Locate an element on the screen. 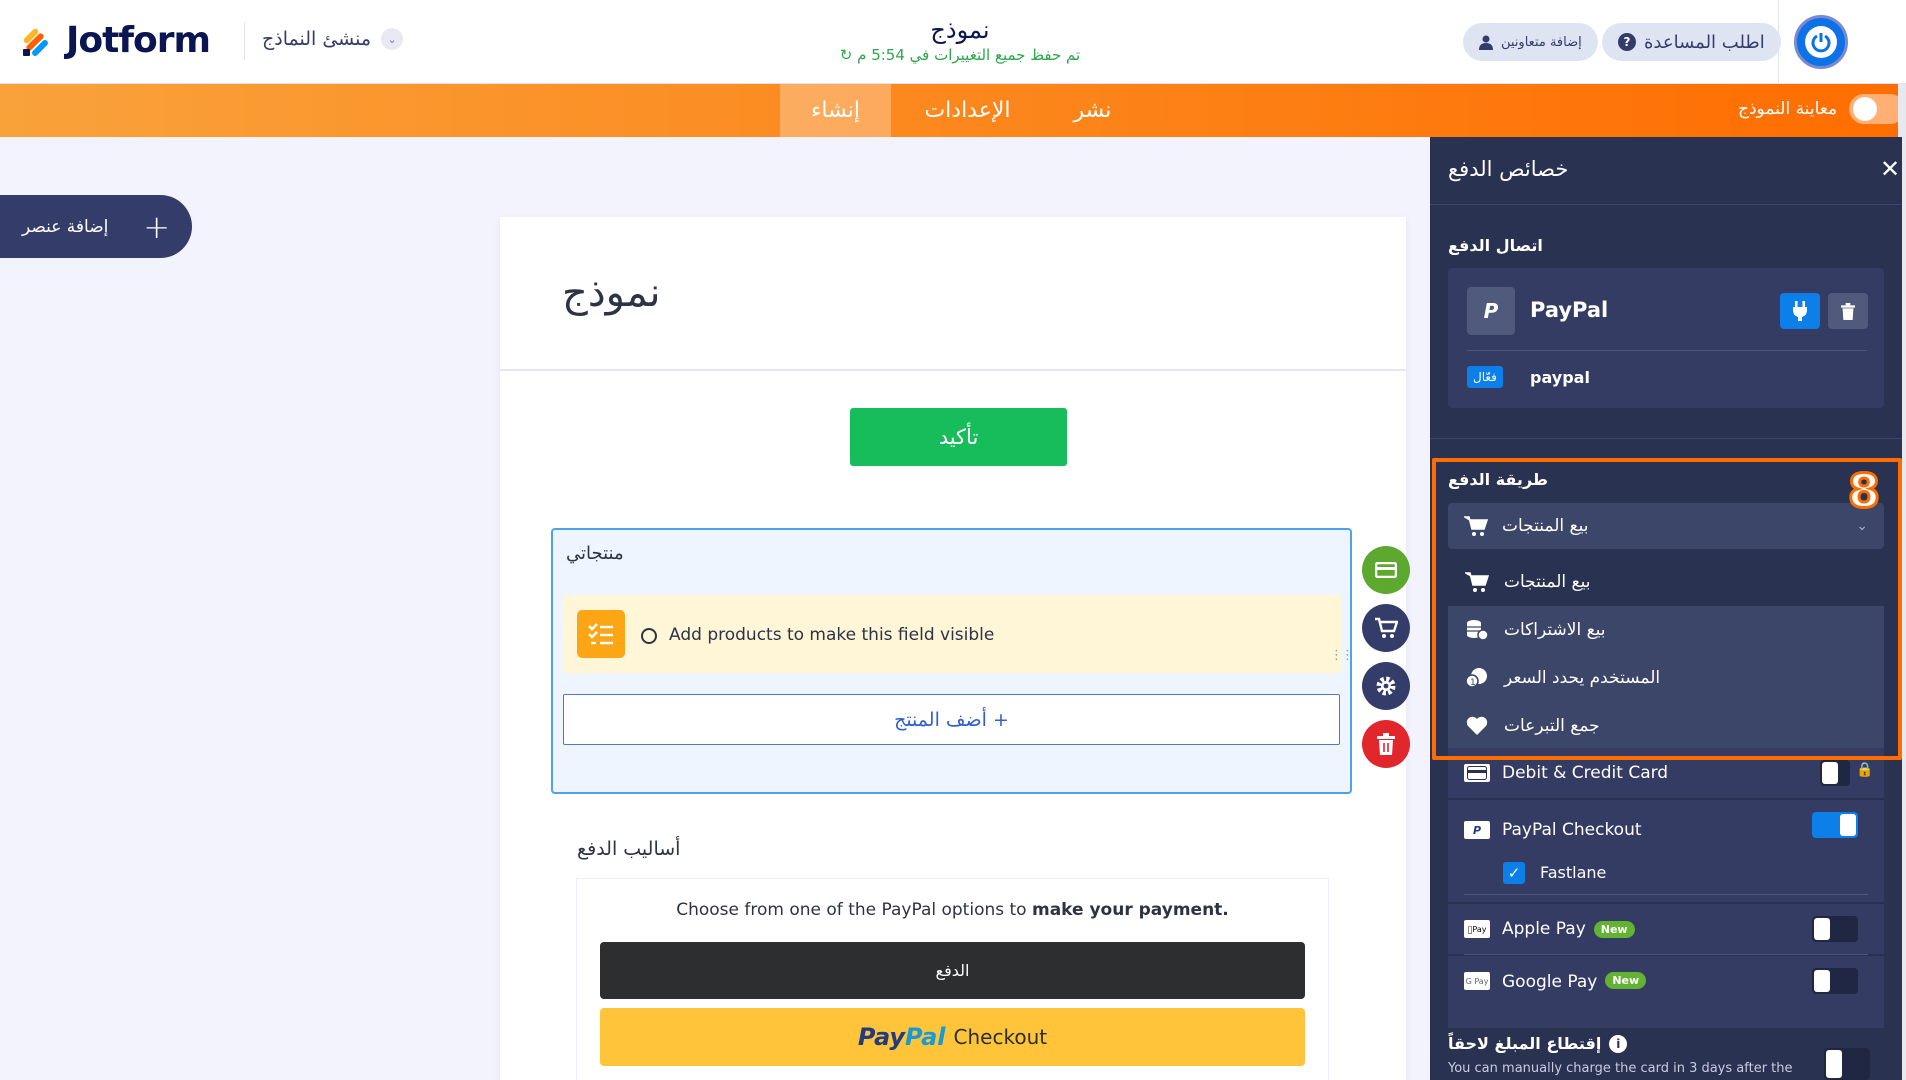  preview-form-label: معاينة النموذج is located at coordinates (1788, 109).